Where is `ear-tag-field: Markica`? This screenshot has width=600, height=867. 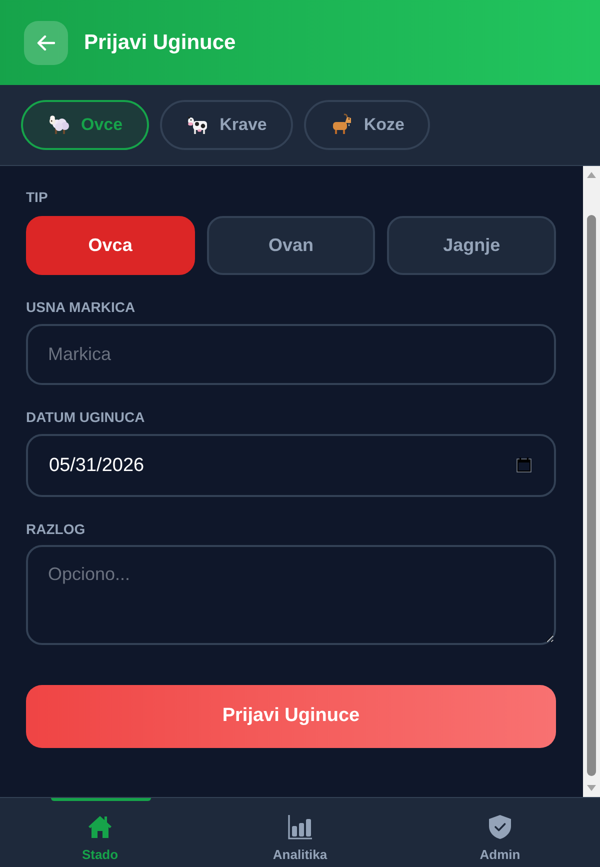
ear-tag-field: Markica is located at coordinates (291, 354).